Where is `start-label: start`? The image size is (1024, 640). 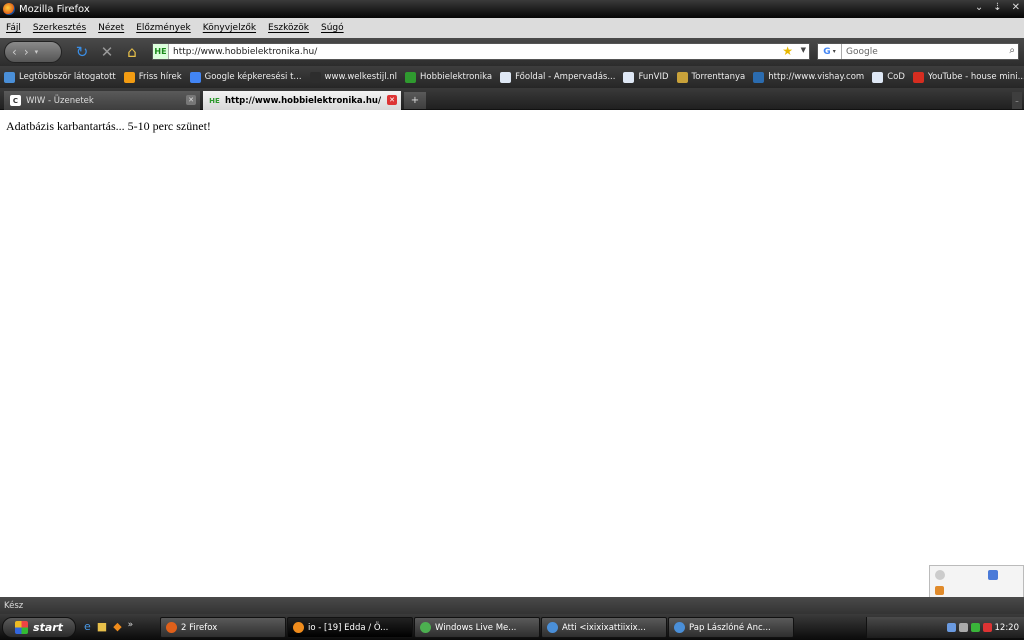
start-label: start is located at coordinates (48, 627).